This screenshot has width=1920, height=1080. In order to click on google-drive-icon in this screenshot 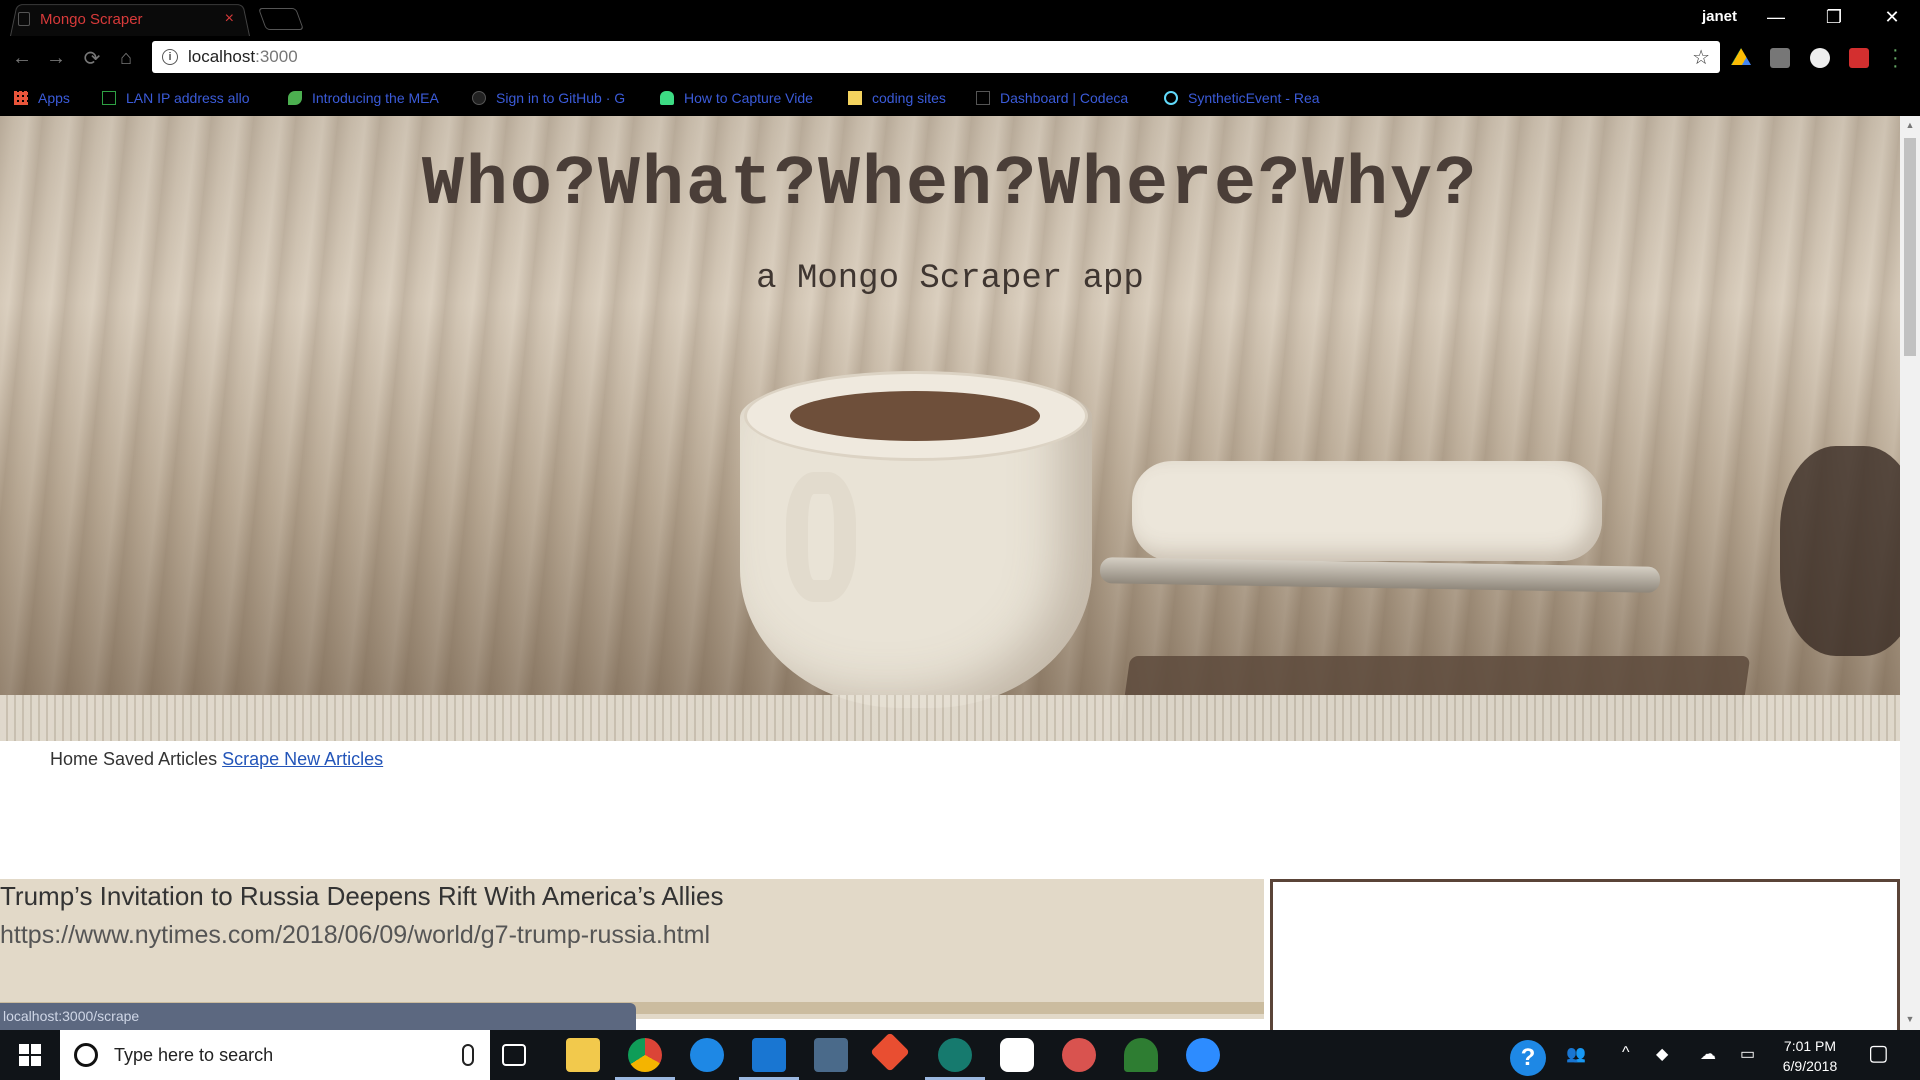, I will do `click(1741, 56)`.